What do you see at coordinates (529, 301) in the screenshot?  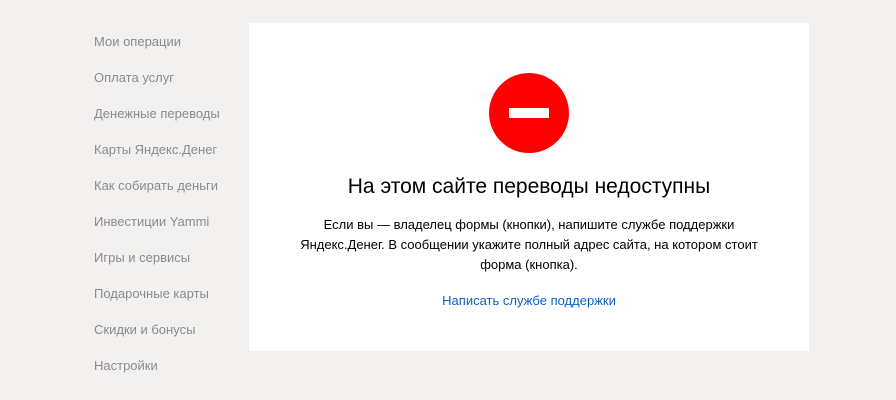 I see `contact-support-link: Написать службе поддержки` at bounding box center [529, 301].